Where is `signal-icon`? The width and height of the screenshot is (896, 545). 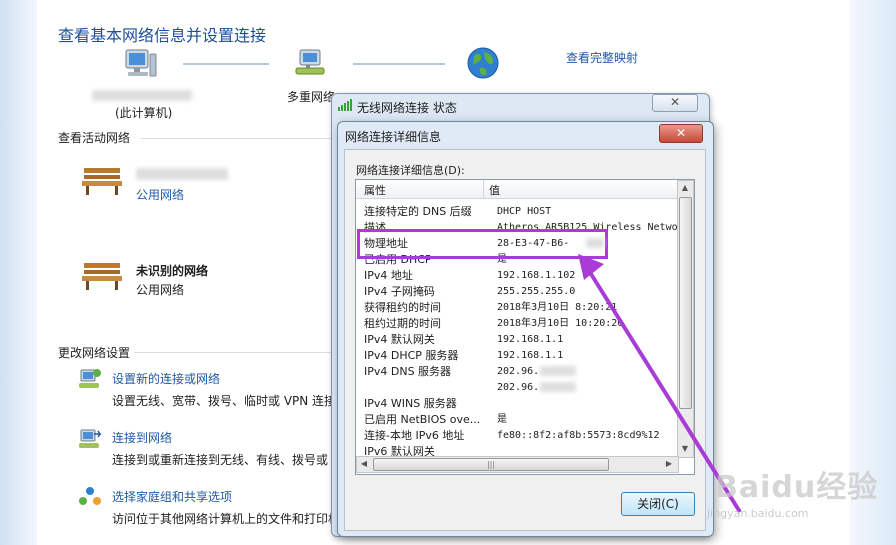 signal-icon is located at coordinates (345, 105).